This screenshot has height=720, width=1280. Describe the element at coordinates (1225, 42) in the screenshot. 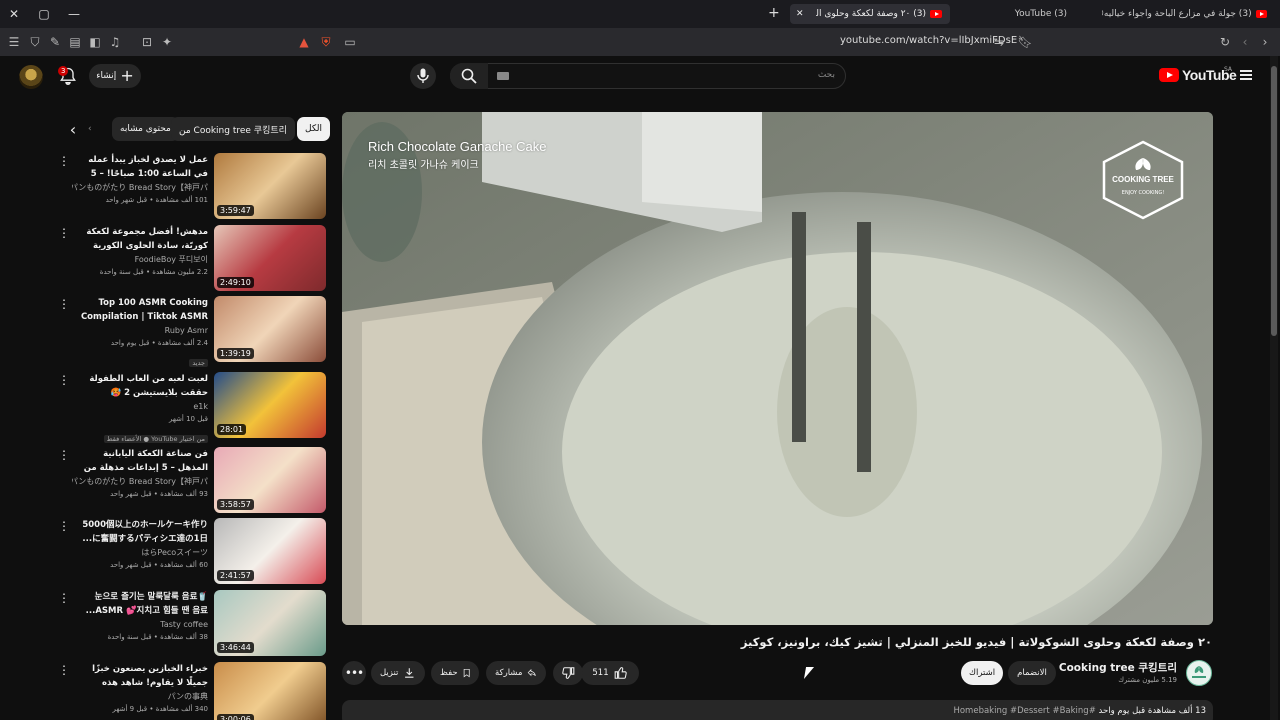

I see `reload-icon: ↻` at that location.